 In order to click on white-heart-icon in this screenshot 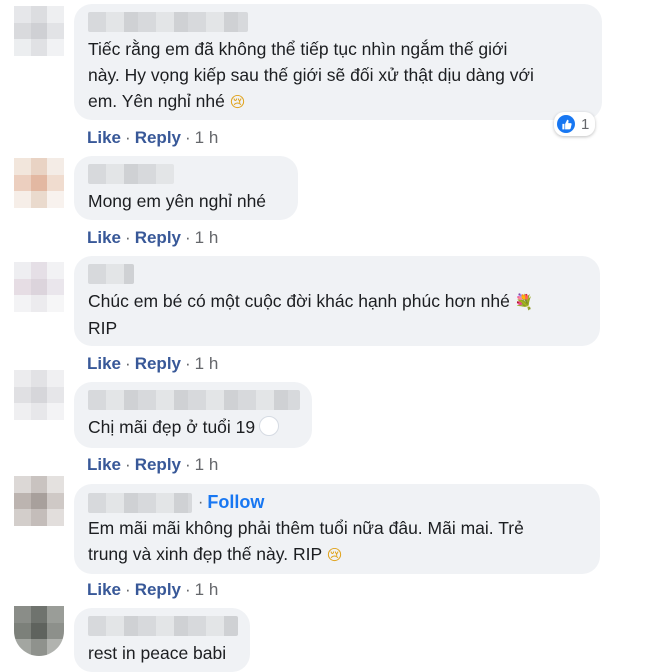, I will do `click(269, 426)`.